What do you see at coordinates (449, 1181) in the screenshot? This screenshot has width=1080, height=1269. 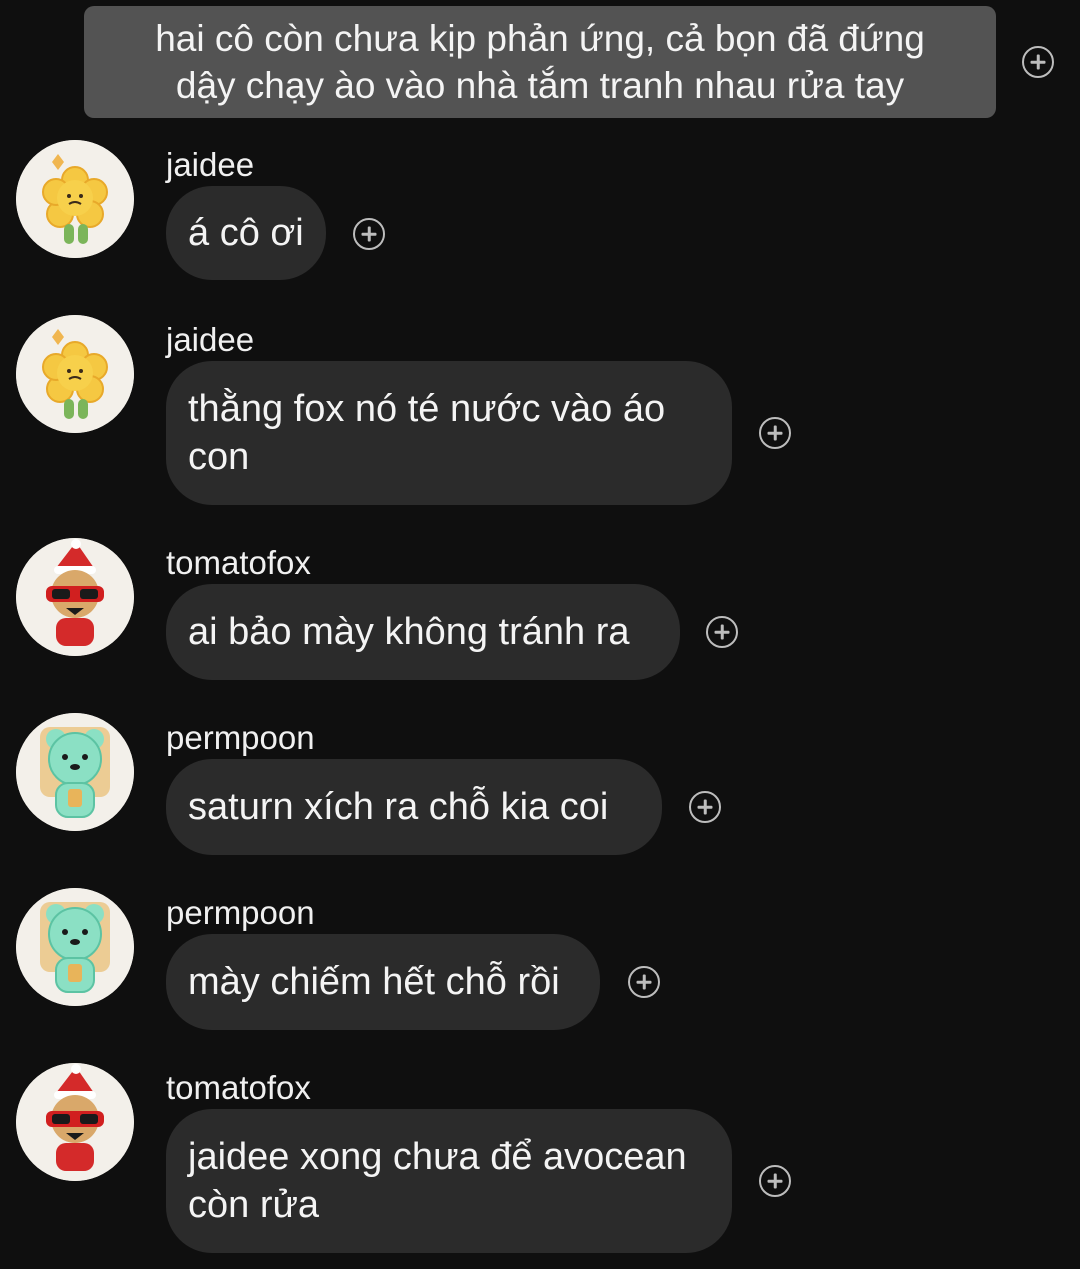 I see `message-bubble: jaidee xong chưa để avocean còn rửa` at bounding box center [449, 1181].